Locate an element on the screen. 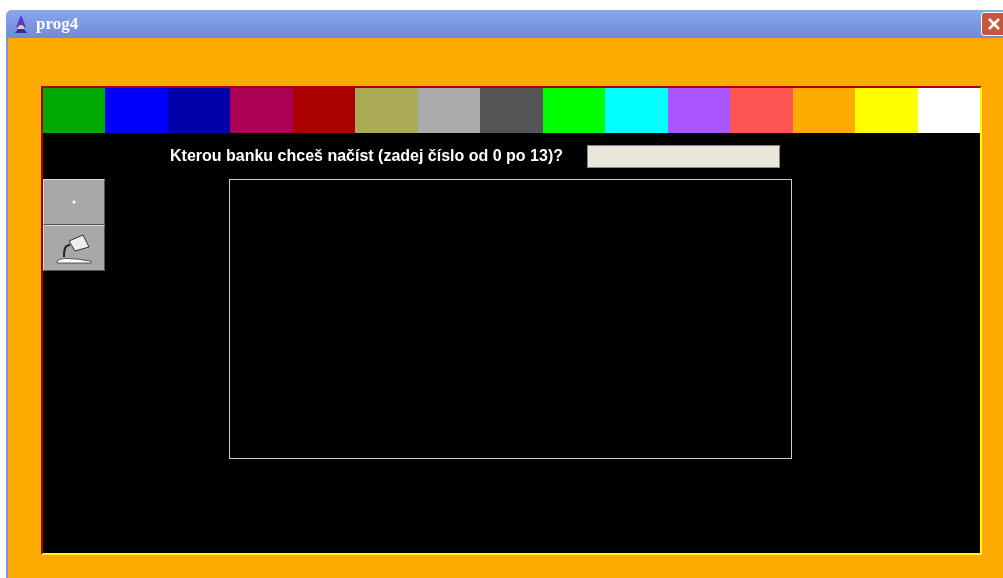  window-title: prog4 is located at coordinates (57, 24).